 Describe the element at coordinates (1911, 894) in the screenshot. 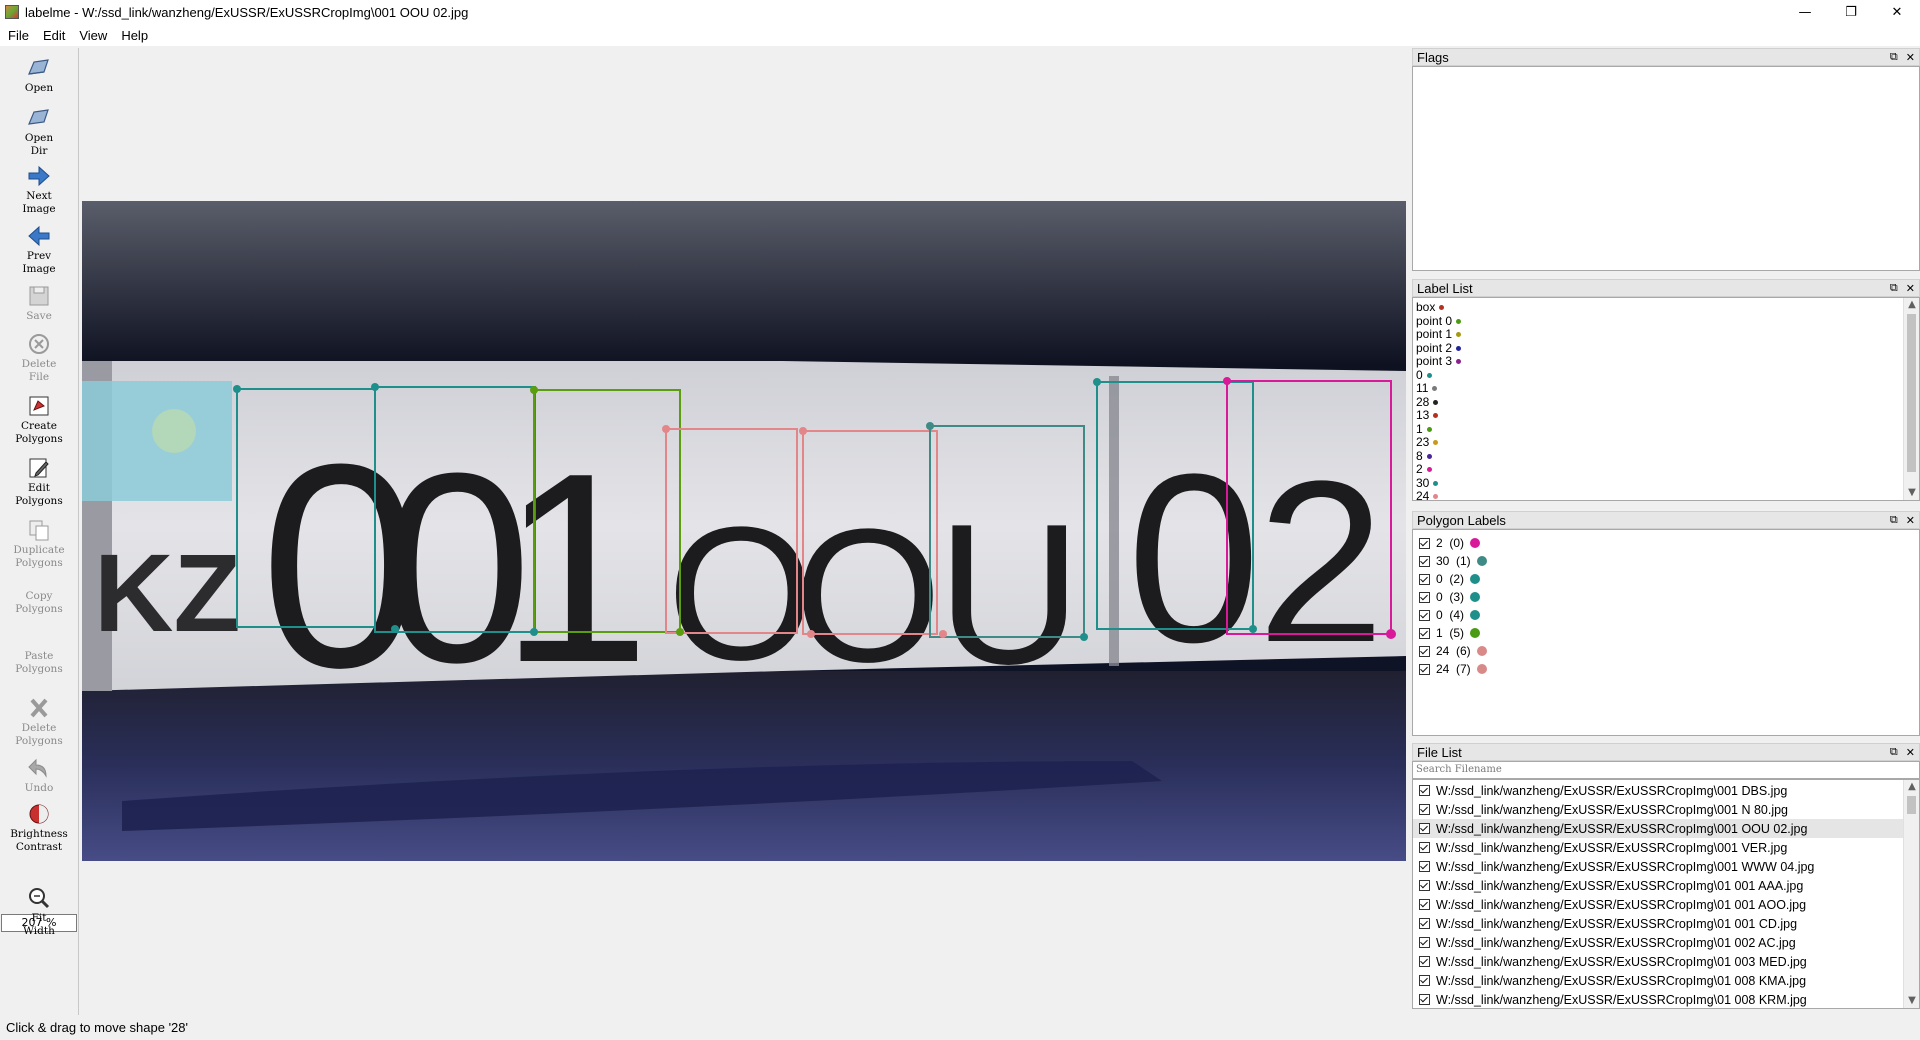

I see `file-list-scrollbar: ▲ ▼` at that location.